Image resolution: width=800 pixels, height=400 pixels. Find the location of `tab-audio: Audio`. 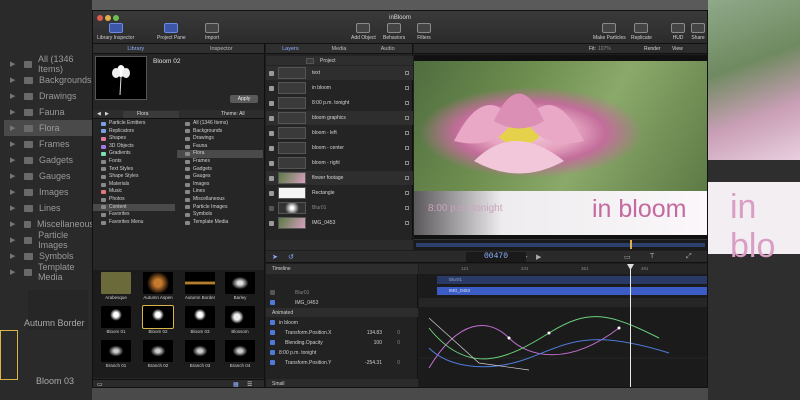

tab-audio: Audio is located at coordinates (387, 48).